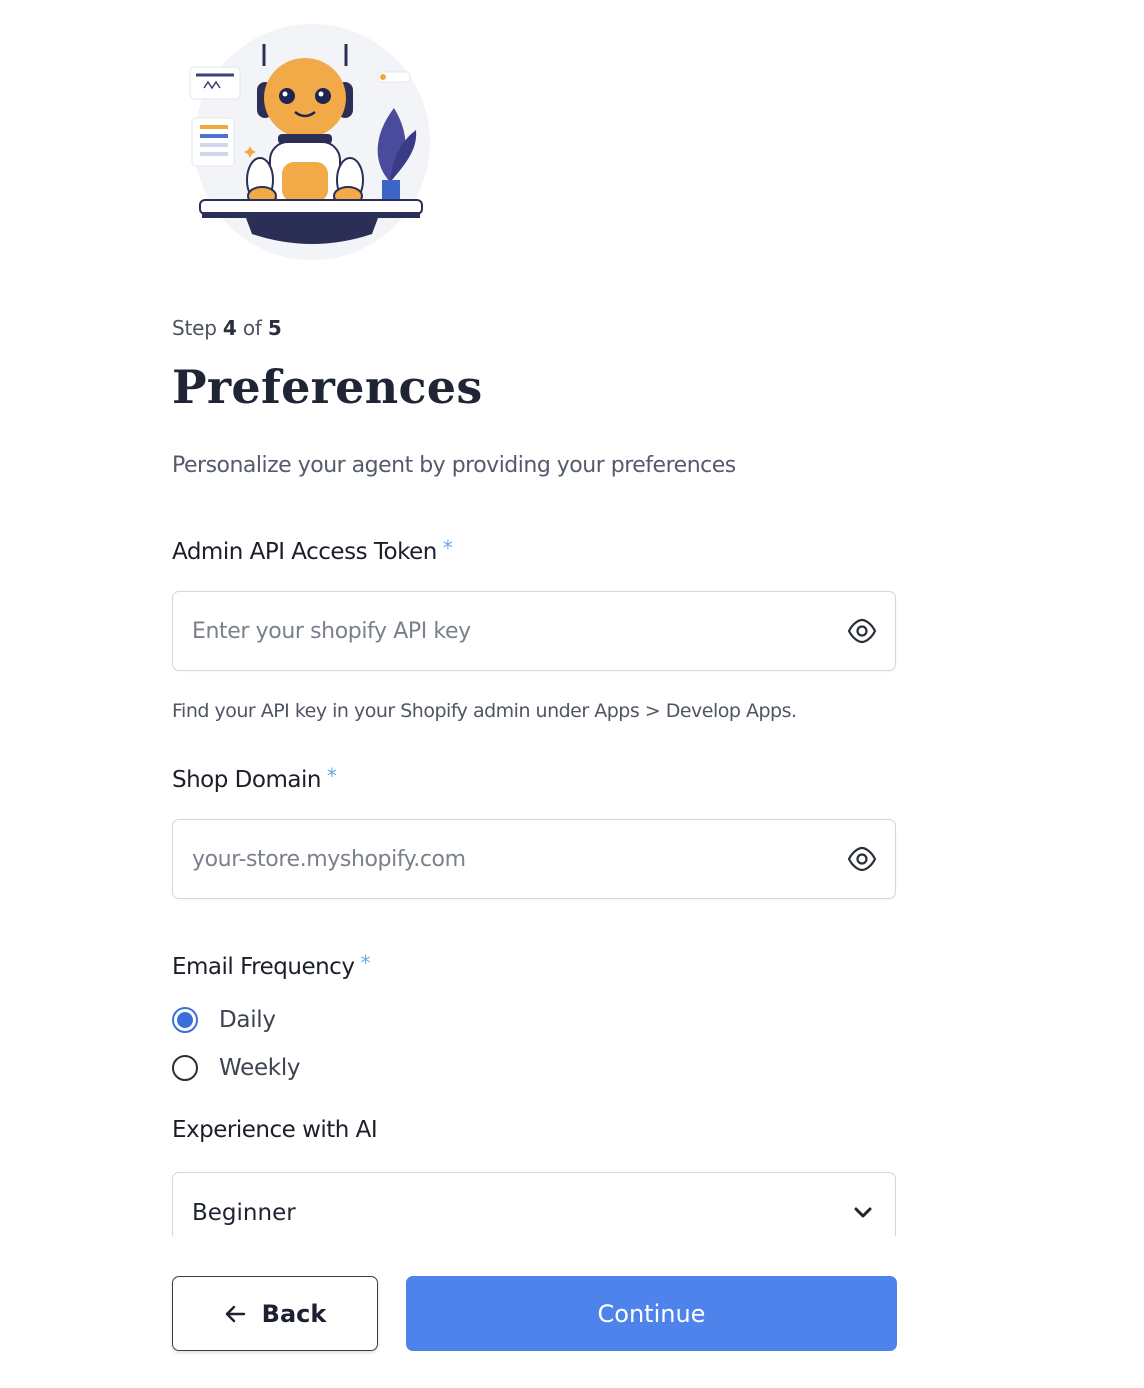  What do you see at coordinates (327, 387) in the screenshot?
I see `page-title: Preferences` at bounding box center [327, 387].